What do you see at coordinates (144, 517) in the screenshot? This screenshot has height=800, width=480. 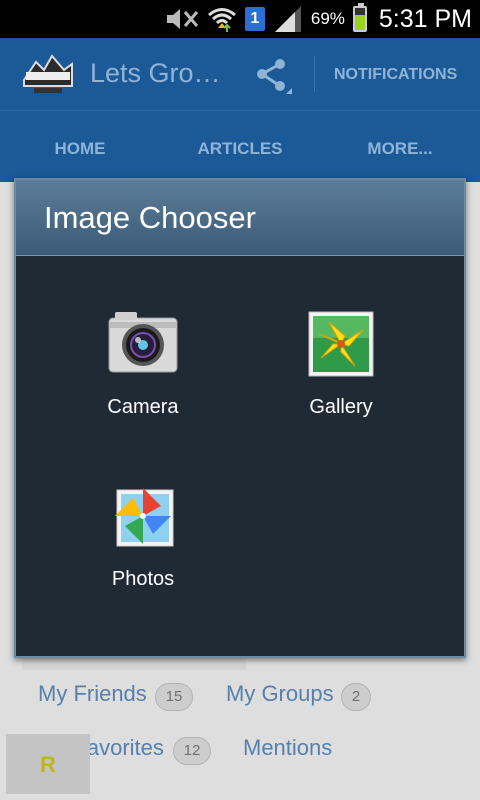 I see `photos-icon` at bounding box center [144, 517].